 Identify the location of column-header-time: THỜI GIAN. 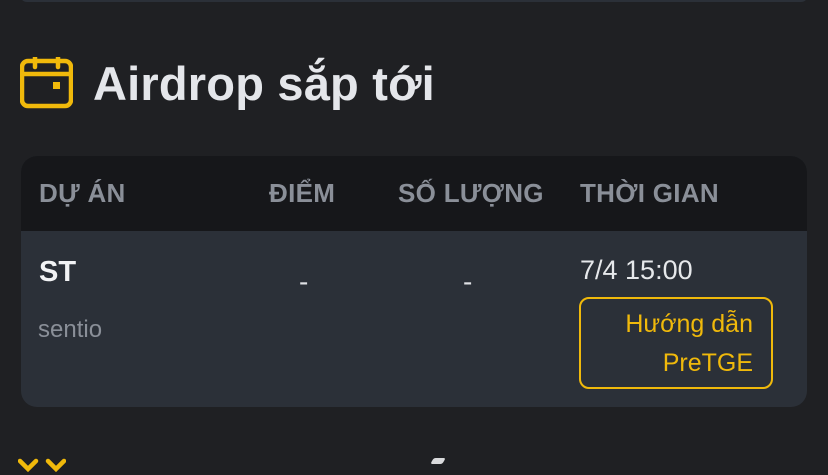
(649, 193).